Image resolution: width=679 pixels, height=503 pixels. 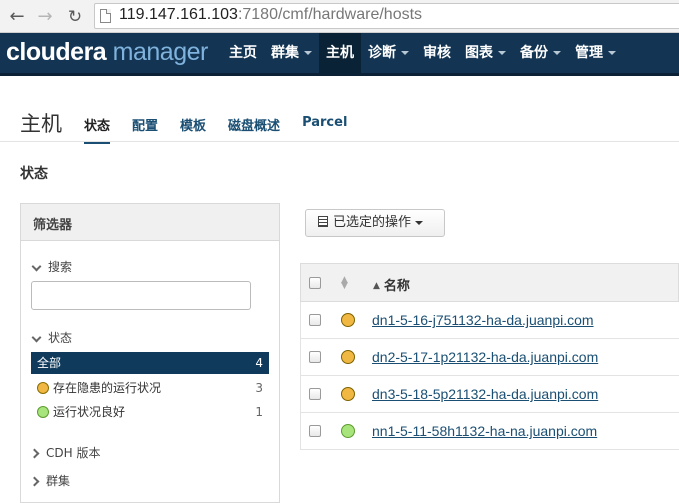 I want to click on cdh-version-filter-toggle: CDH 版本, so click(x=65, y=452).